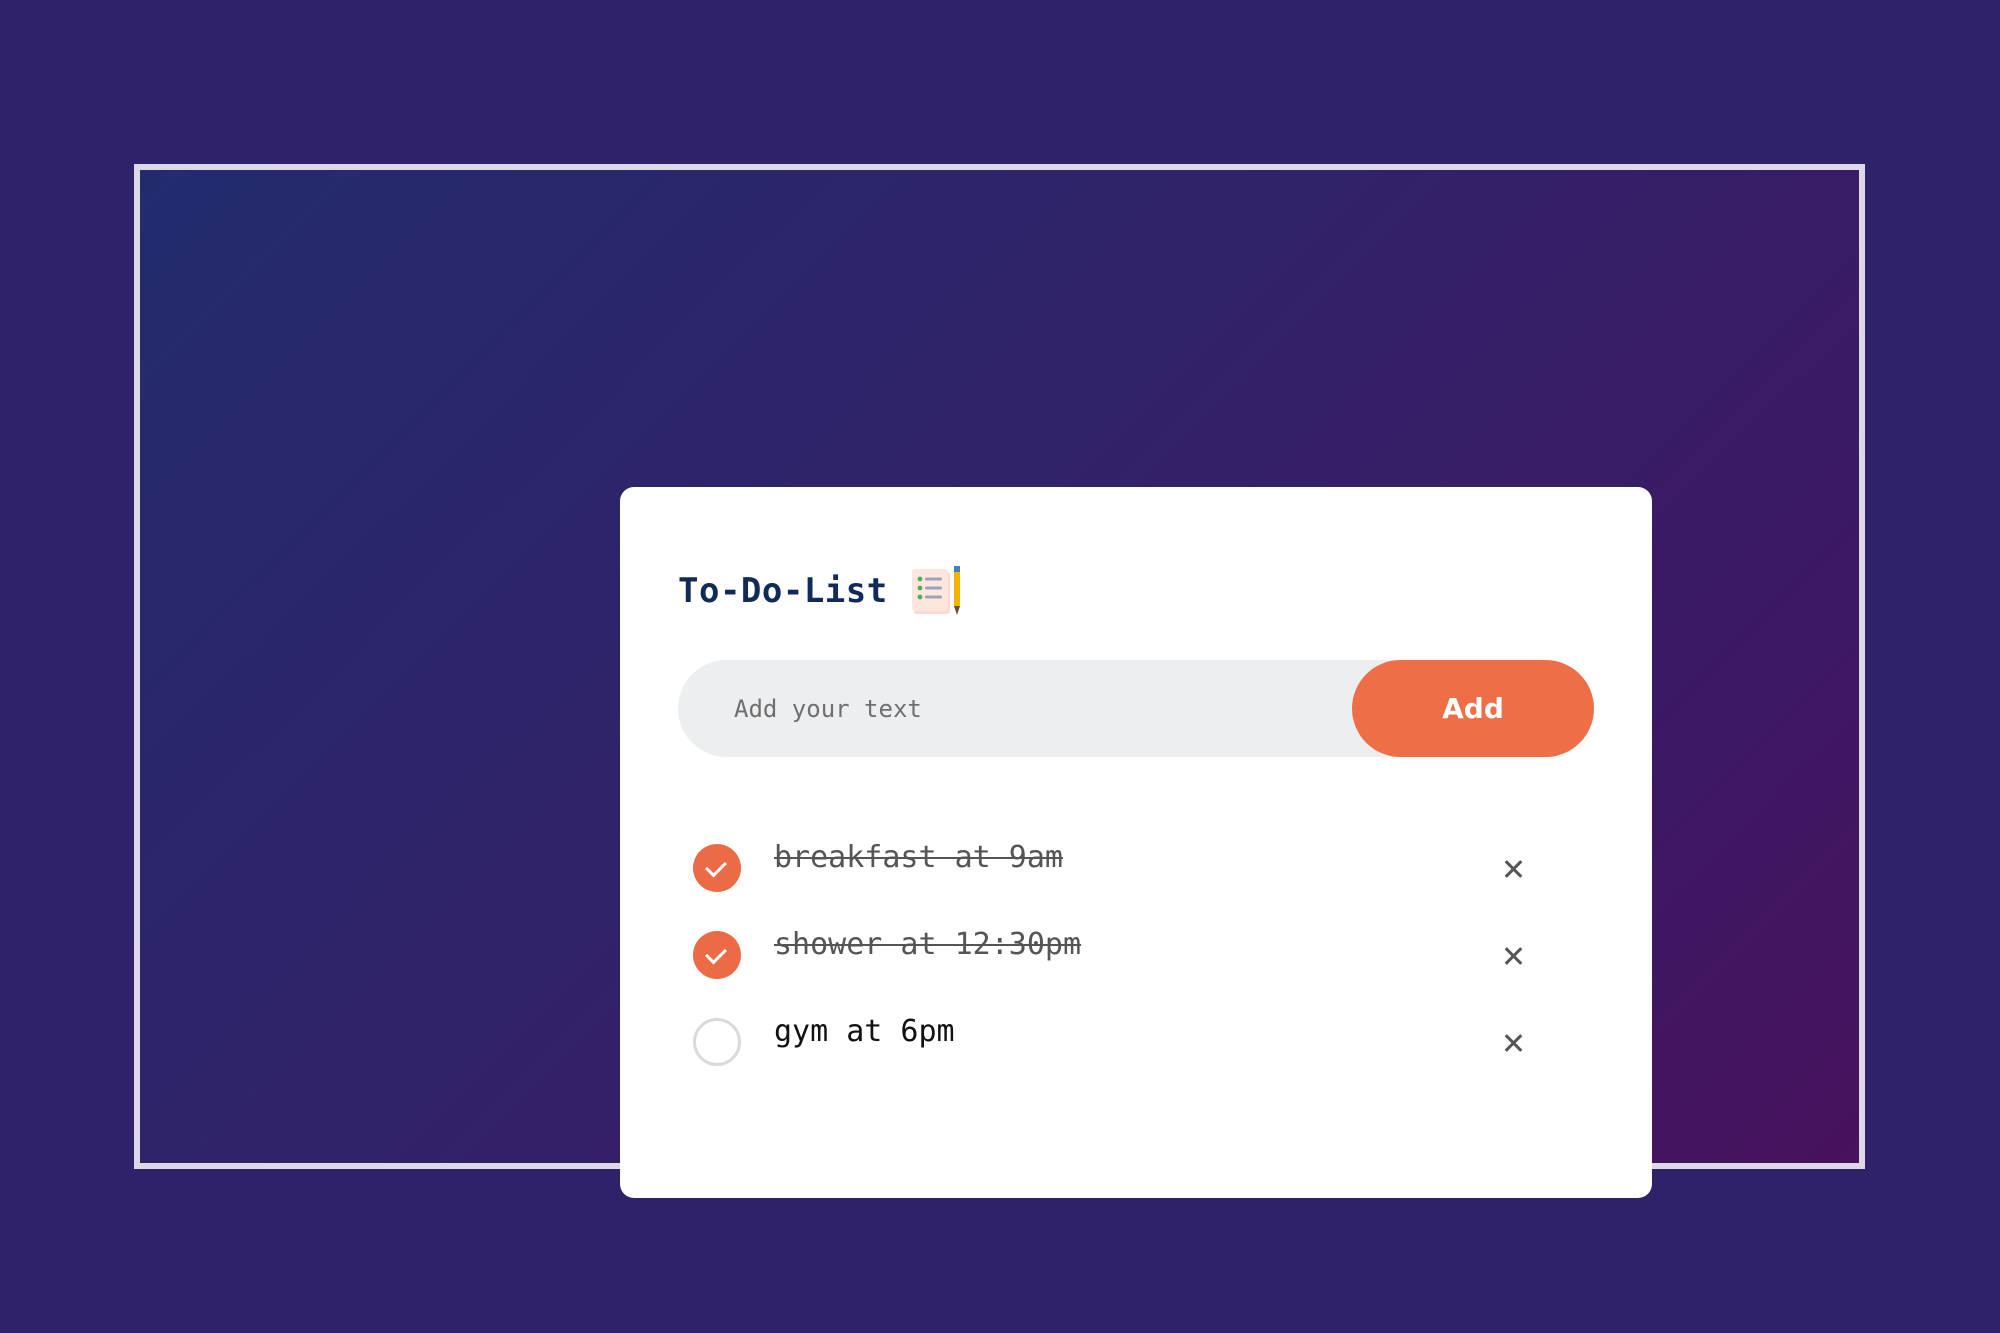  I want to click on add-task-row: Add, so click(1136, 708).